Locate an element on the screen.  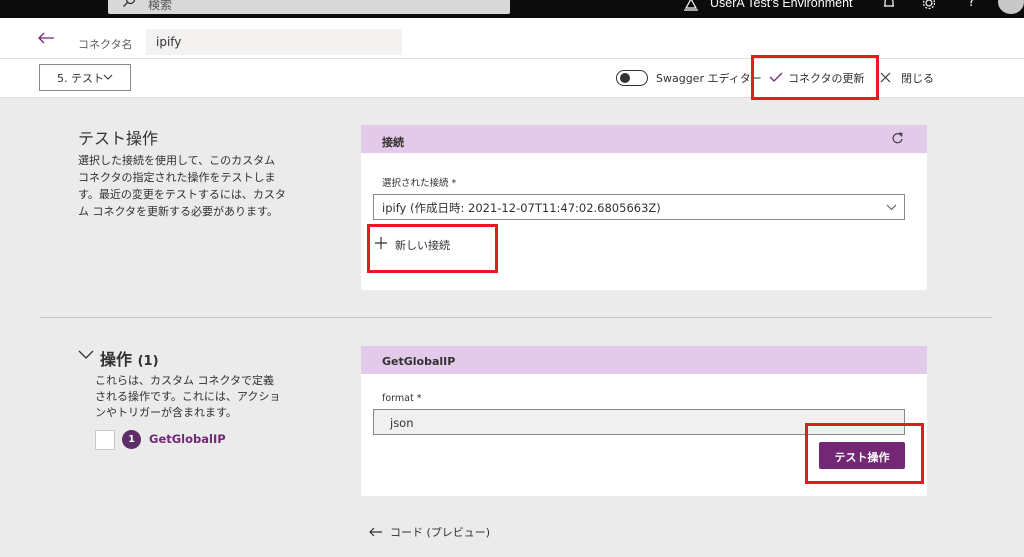
test-section-title: テスト操作 is located at coordinates (118, 138).